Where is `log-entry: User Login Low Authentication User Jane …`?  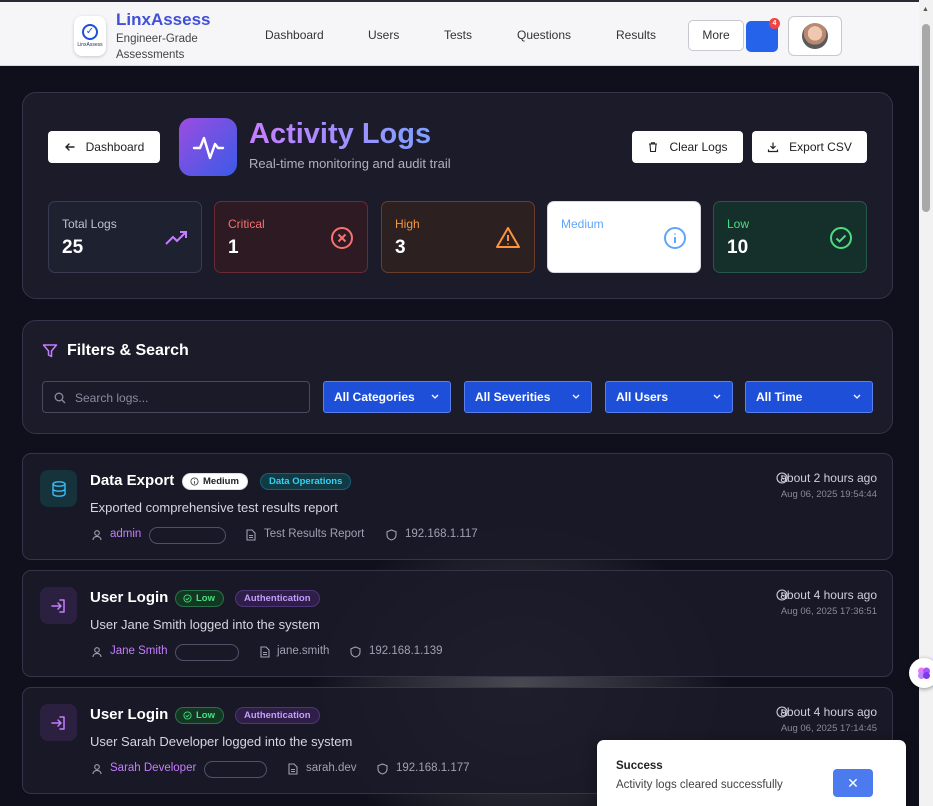 log-entry: User Login Low Authentication User Jane … is located at coordinates (457, 623).